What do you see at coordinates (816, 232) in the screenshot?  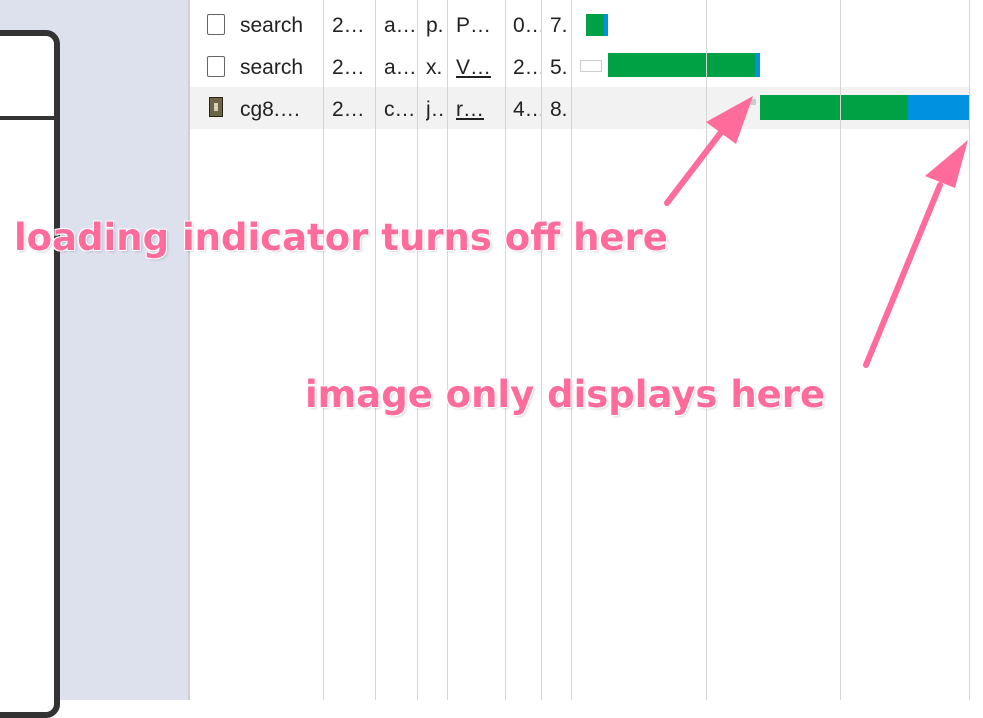 I see `annotation-arrows` at bounding box center [816, 232].